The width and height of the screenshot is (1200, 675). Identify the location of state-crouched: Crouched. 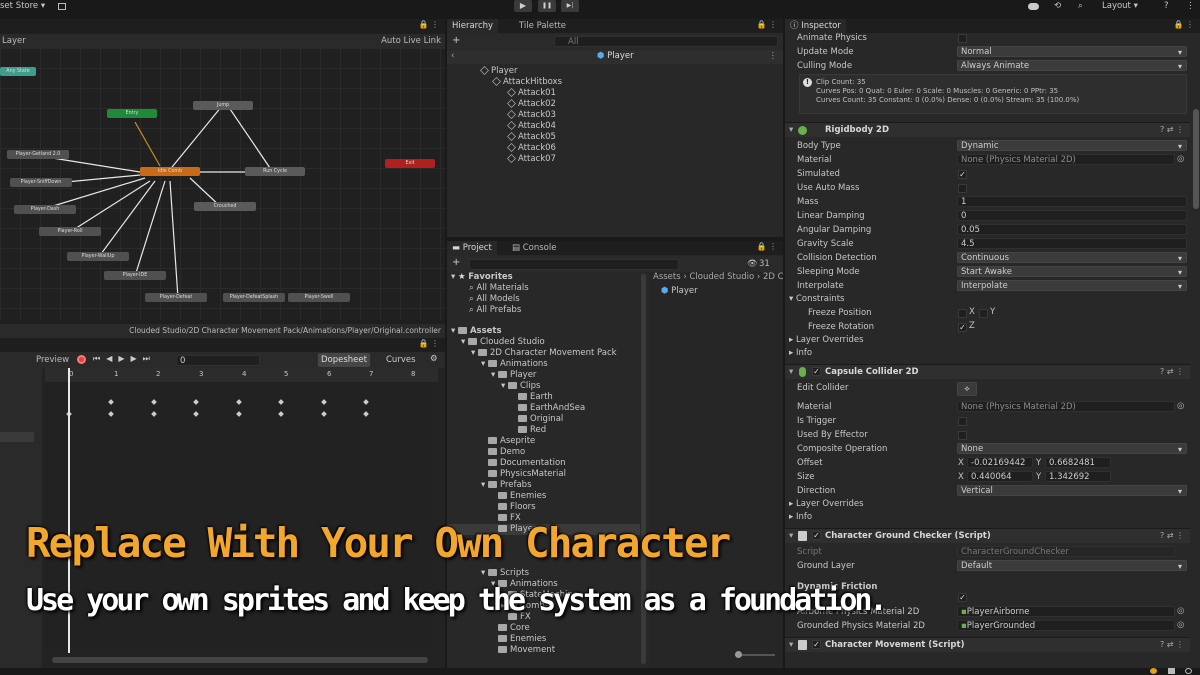
(225, 206).